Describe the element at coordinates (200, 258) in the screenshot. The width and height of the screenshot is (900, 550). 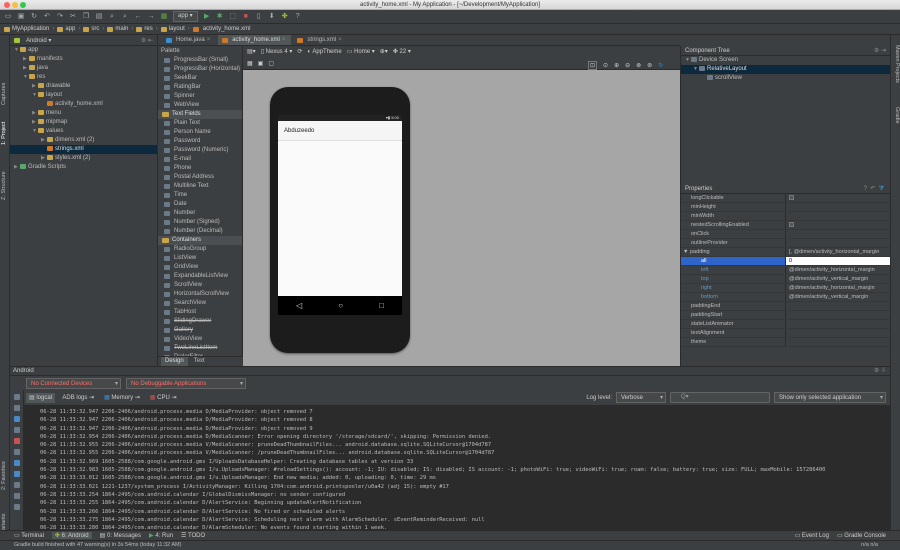
I see `palette-item: ListView` at that location.